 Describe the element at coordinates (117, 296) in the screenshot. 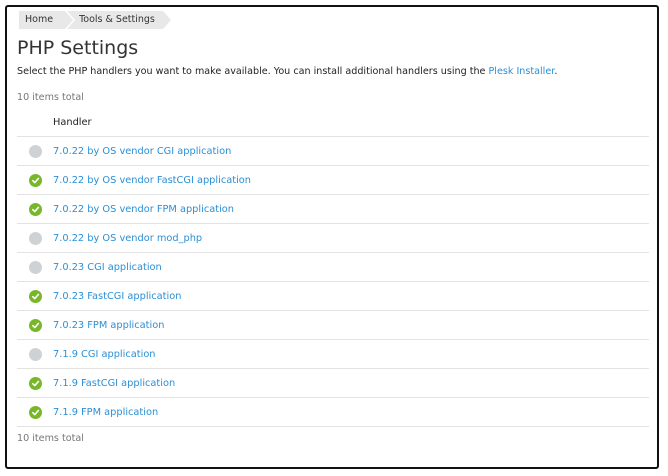

I see `handler-link: 7.0.23 FastCGI application` at that location.